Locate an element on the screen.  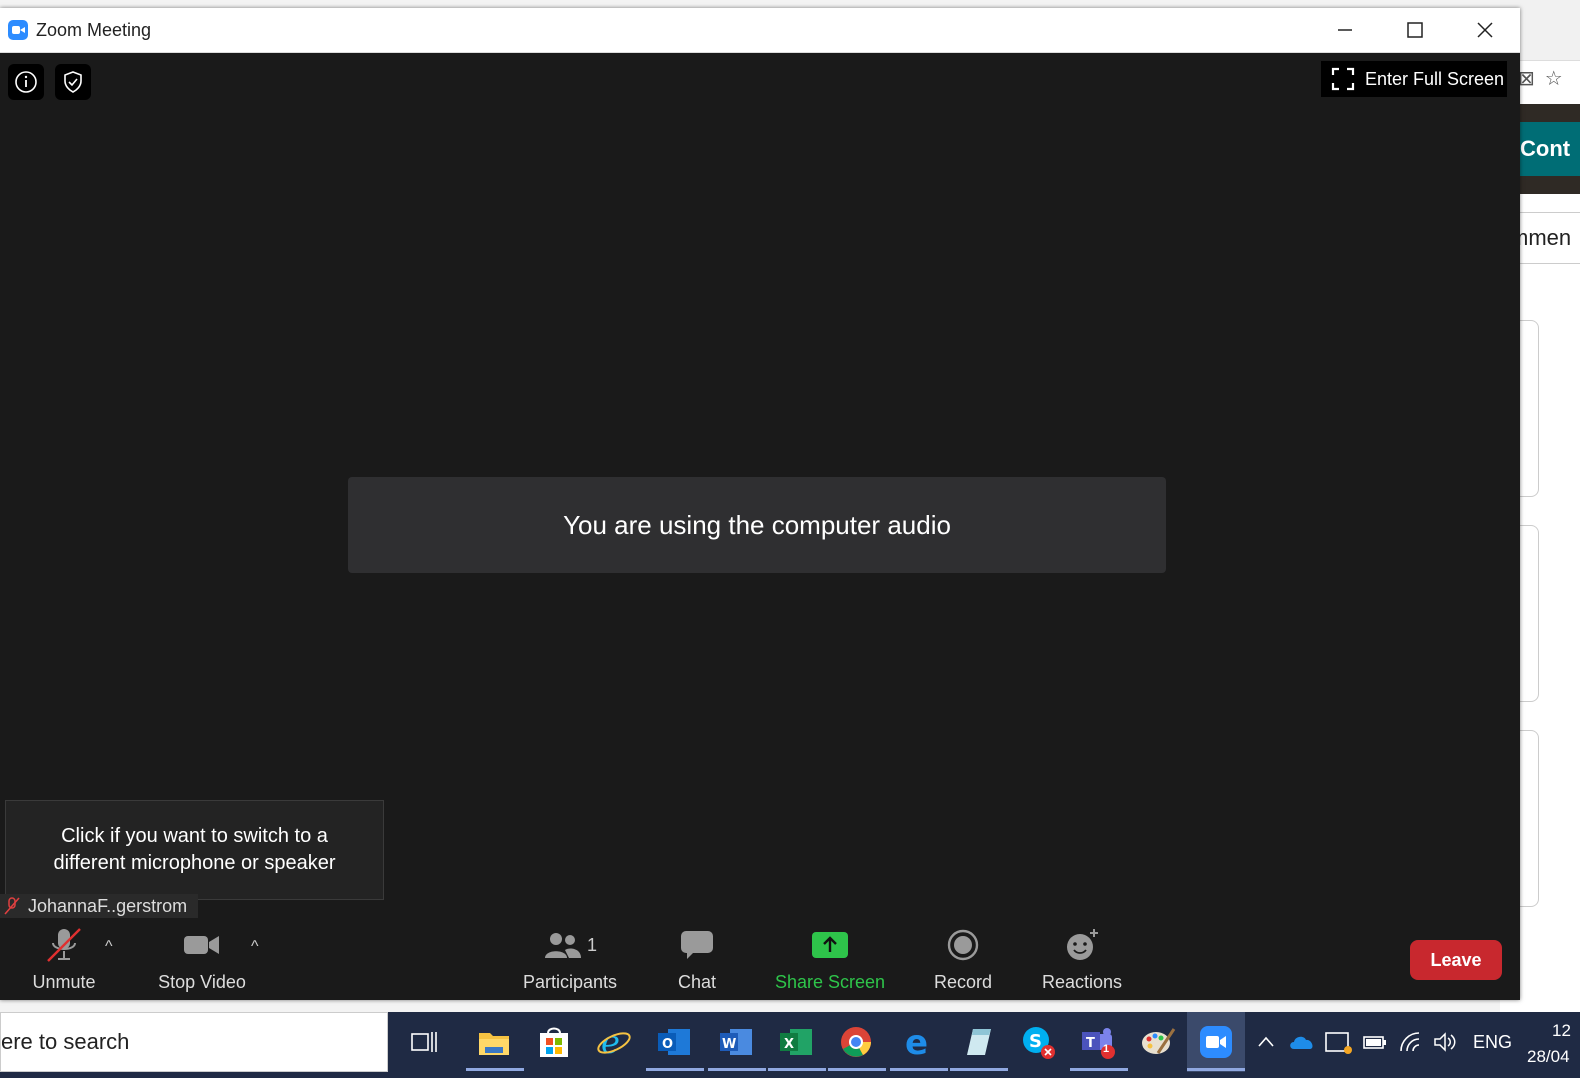
svg-text: e is located at coordinates (916, 1042).